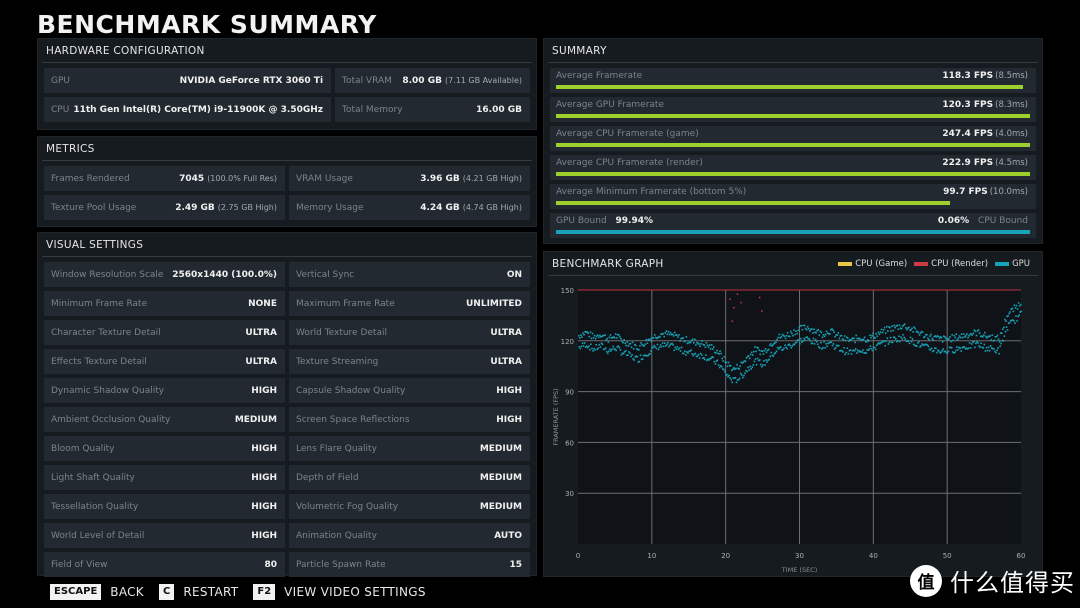  What do you see at coordinates (347, 506) in the screenshot?
I see `setting-label: Volumetric Fog Quality` at bounding box center [347, 506].